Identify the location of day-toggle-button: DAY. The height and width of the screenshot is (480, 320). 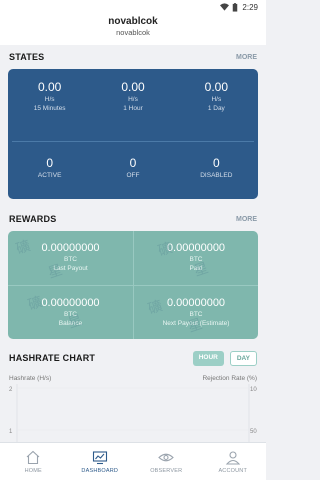
(243, 358).